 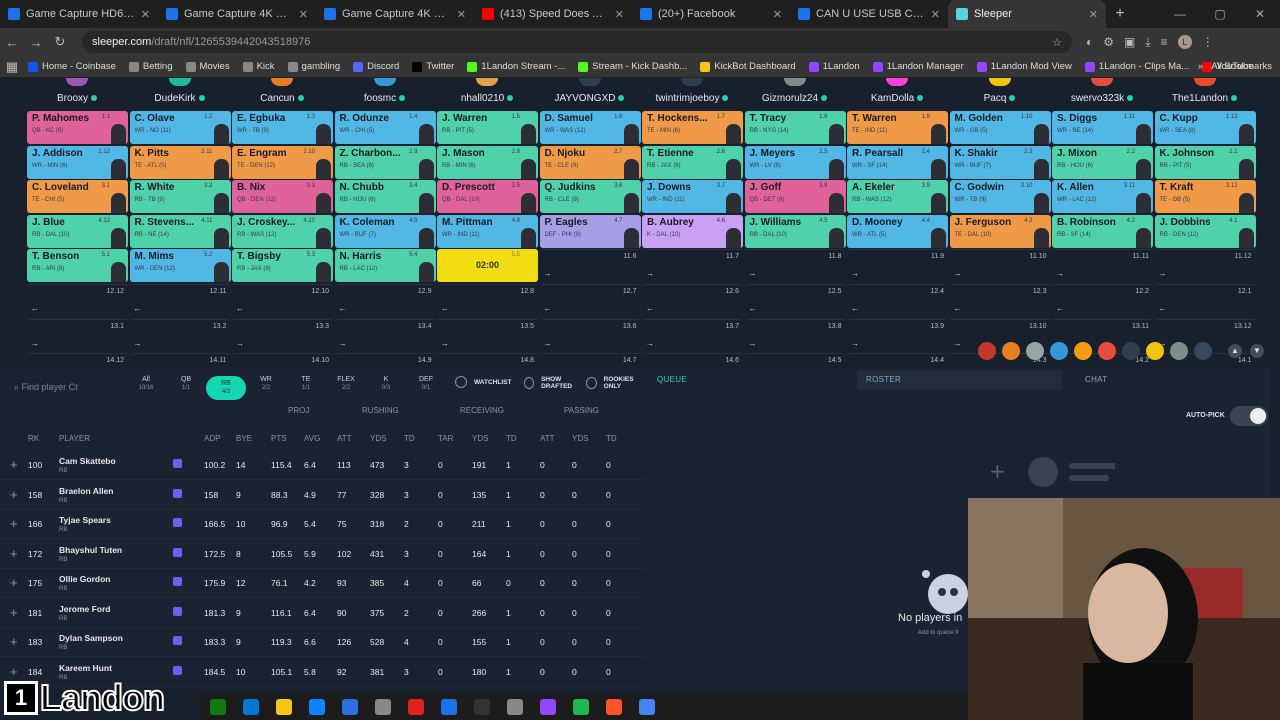 I want to click on position-filter-flex: FLEX 2/2, so click(x=346, y=388).